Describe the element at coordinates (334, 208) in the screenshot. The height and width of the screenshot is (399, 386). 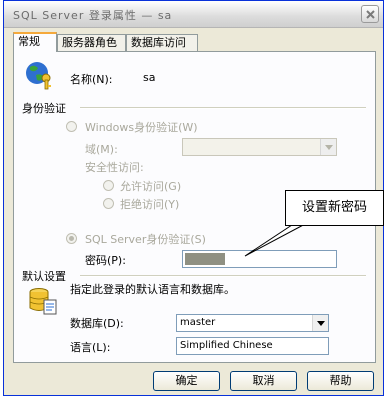
I see `set-new-password-callout: 设置新密码` at that location.